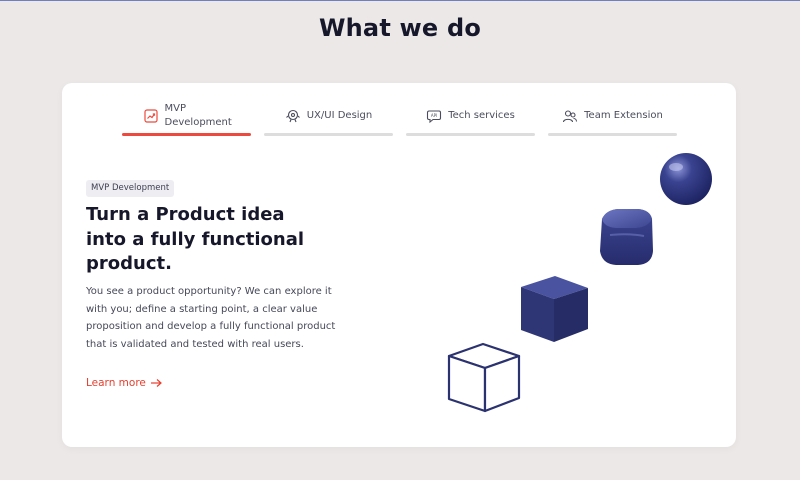  What do you see at coordinates (554, 309) in the screenshot?
I see `solid-cube-shape` at bounding box center [554, 309].